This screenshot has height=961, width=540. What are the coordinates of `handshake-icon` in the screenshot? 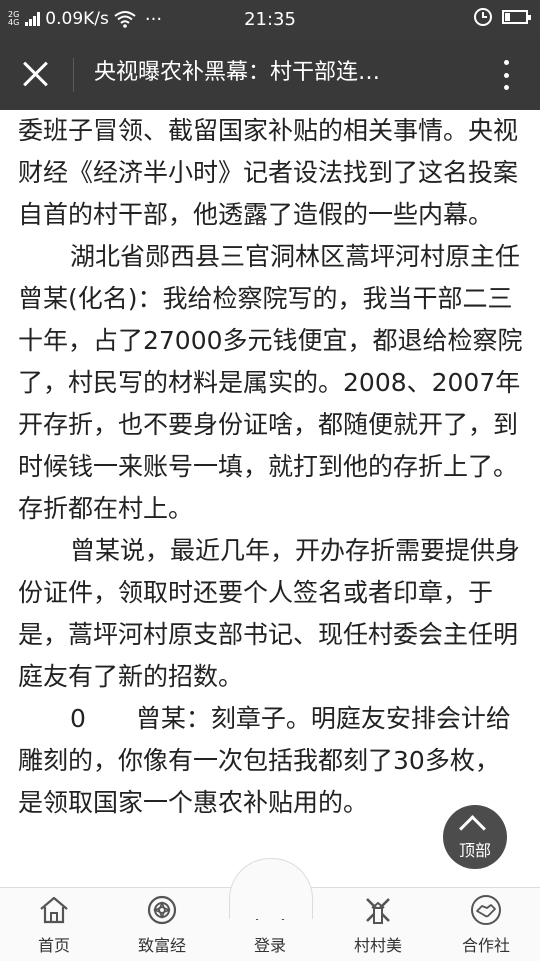 It's located at (486, 910).